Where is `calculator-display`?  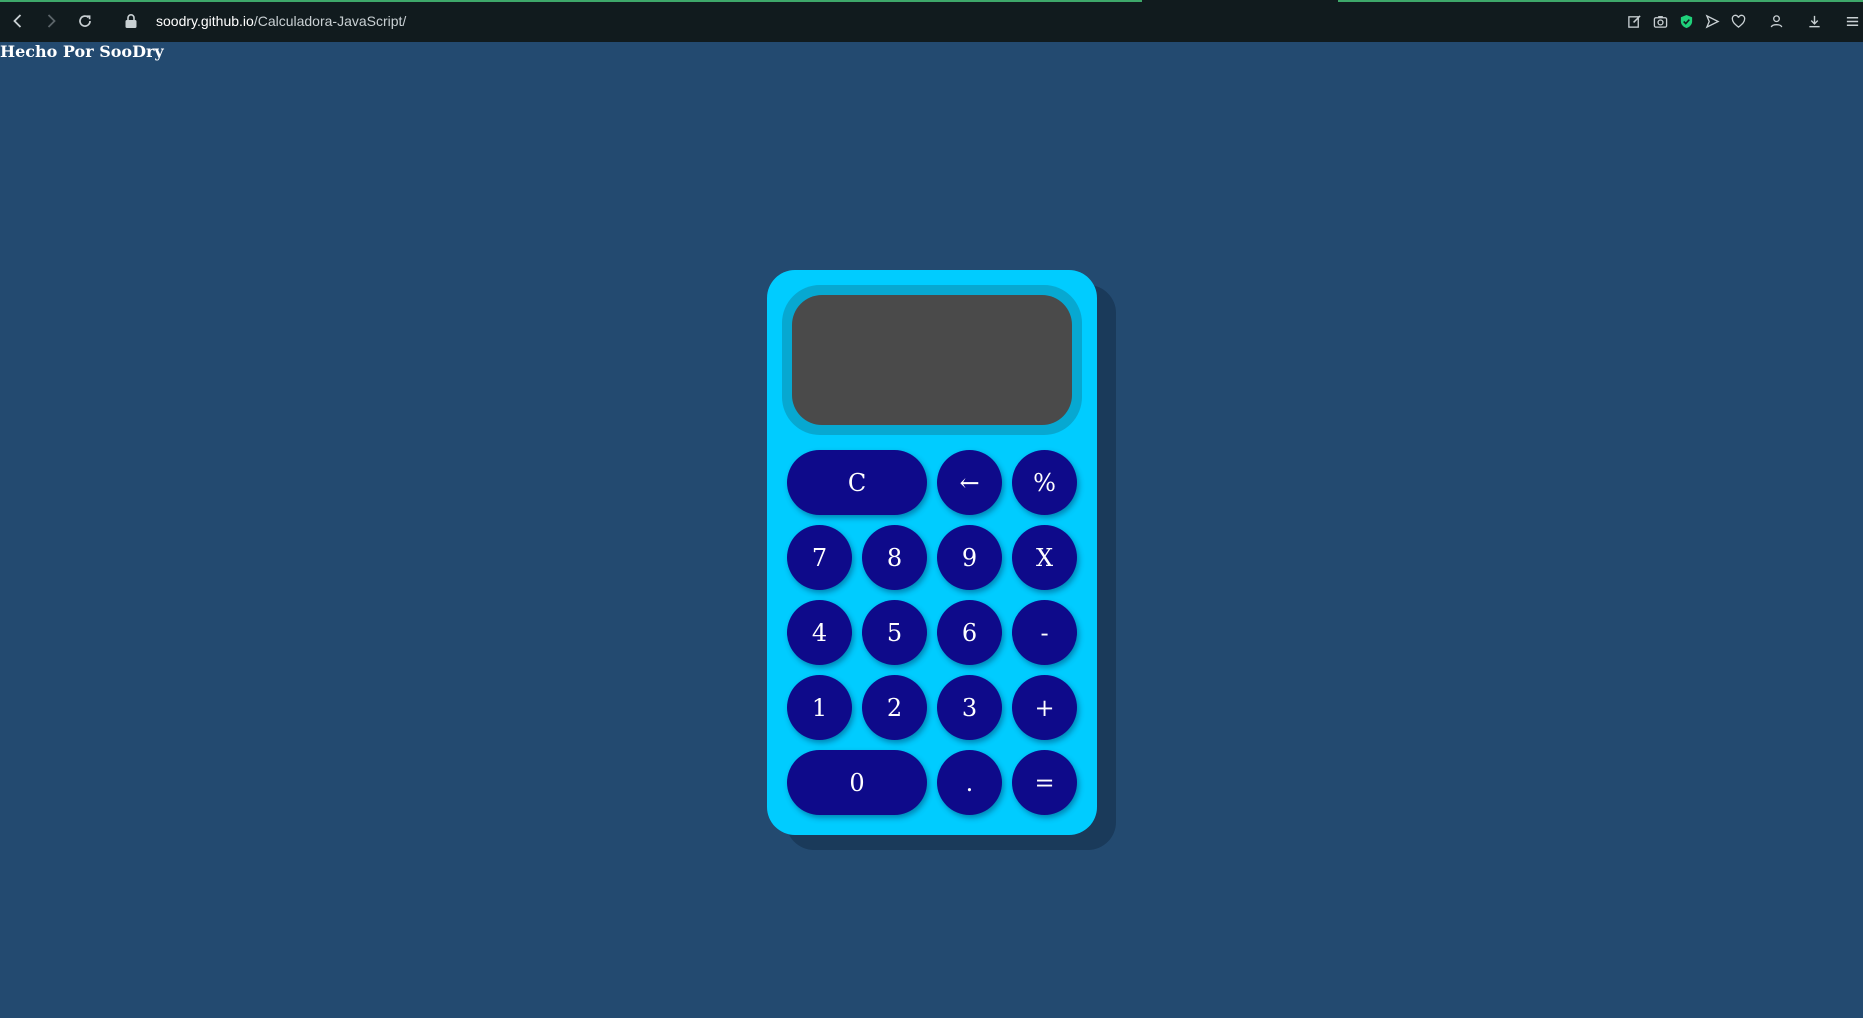 calculator-display is located at coordinates (932, 360).